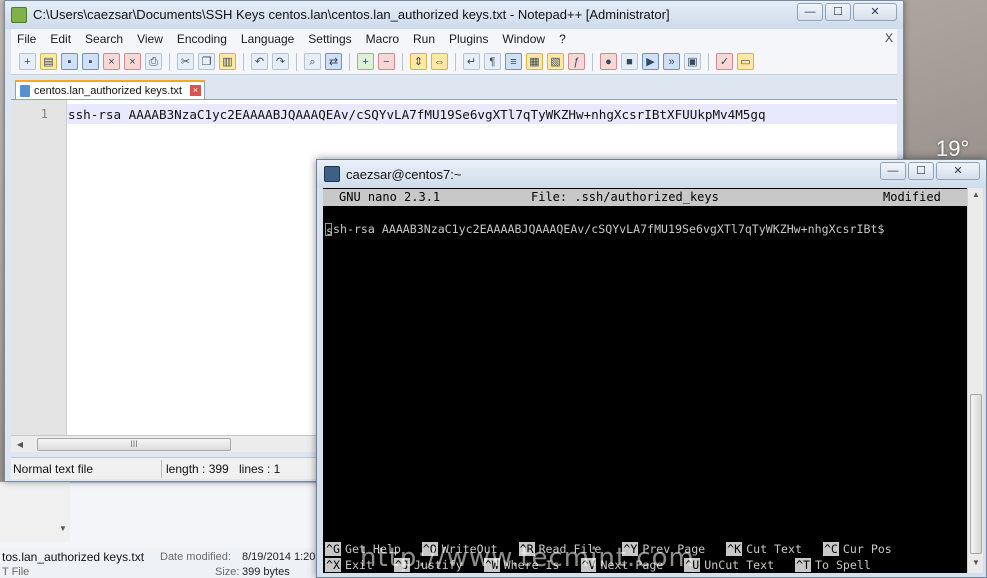  What do you see at coordinates (60, 39) in the screenshot?
I see `menu-edit: Edit` at bounding box center [60, 39].